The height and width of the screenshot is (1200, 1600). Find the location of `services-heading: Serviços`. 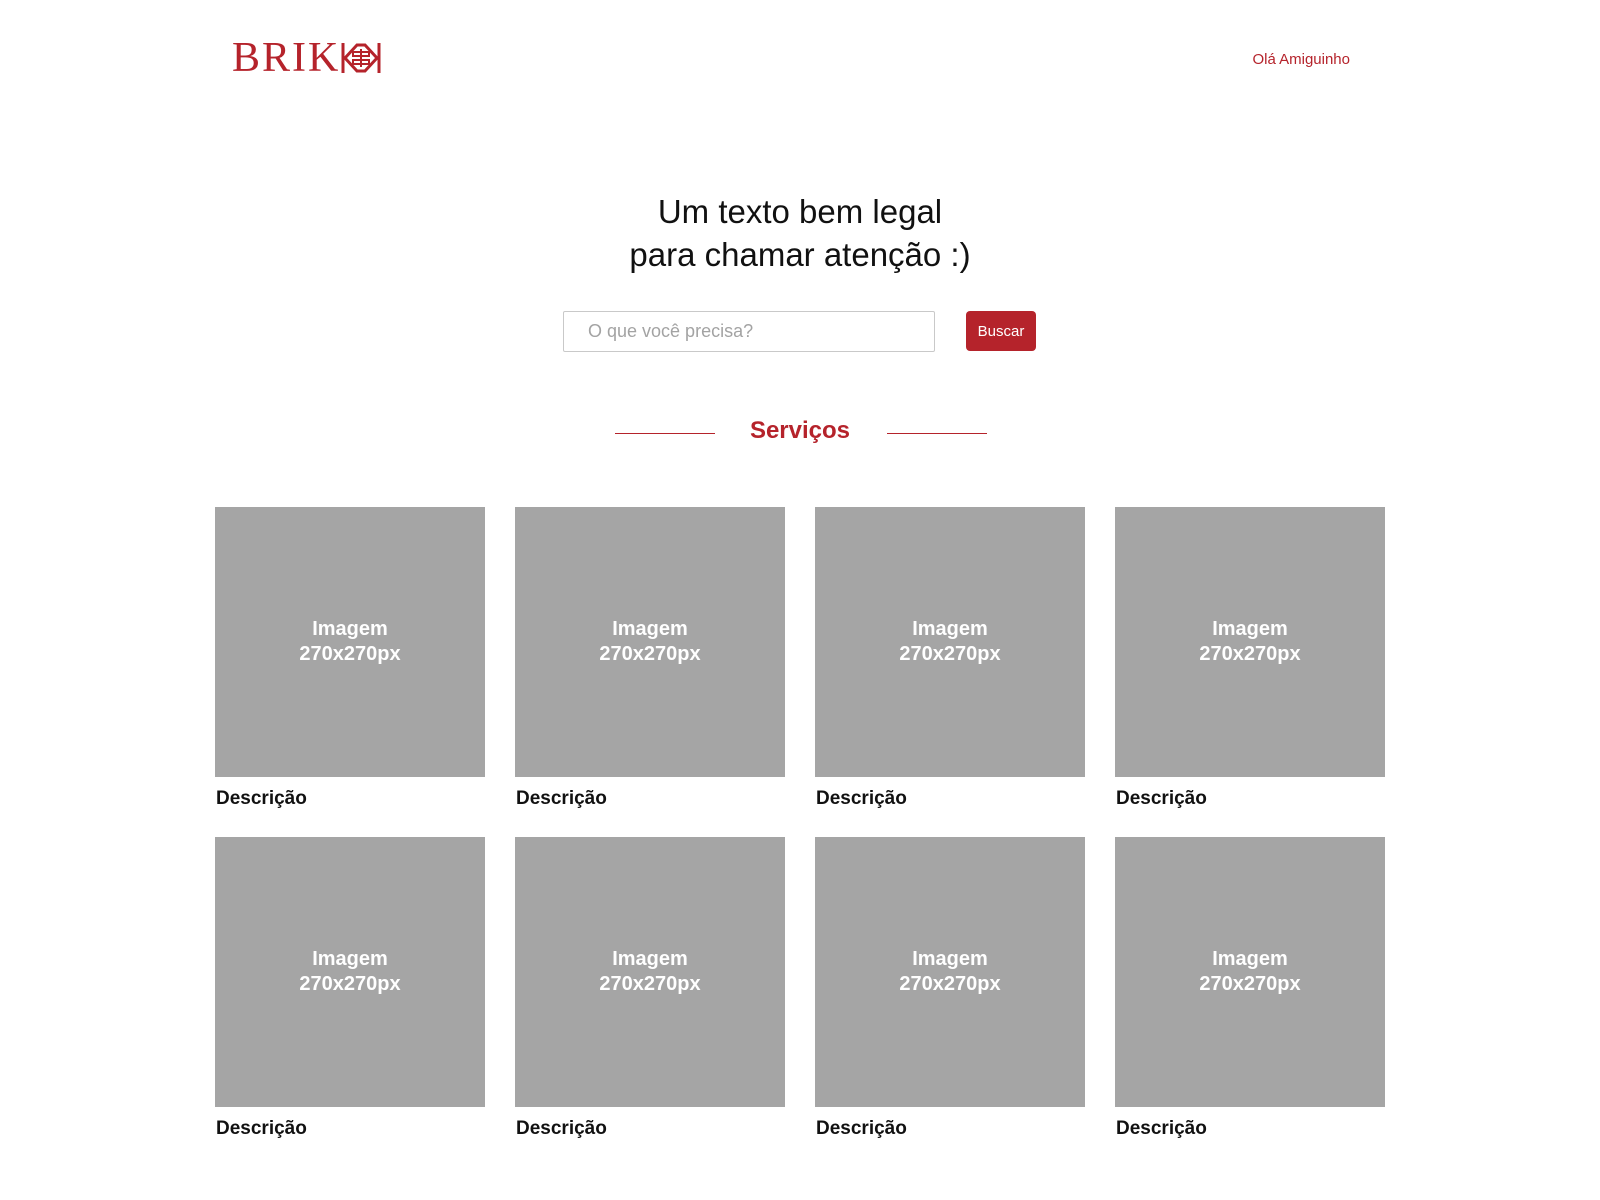

services-heading: Serviços is located at coordinates (800, 433).